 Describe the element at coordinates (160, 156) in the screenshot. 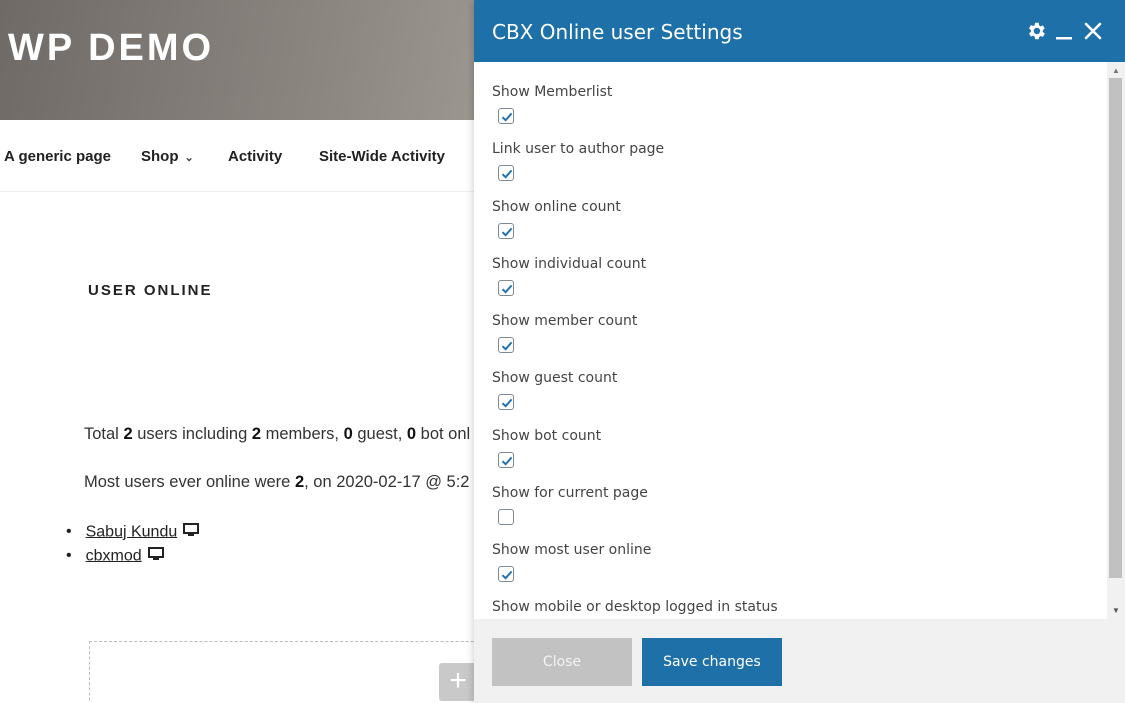

I see `nav-item-label: Shop` at that location.